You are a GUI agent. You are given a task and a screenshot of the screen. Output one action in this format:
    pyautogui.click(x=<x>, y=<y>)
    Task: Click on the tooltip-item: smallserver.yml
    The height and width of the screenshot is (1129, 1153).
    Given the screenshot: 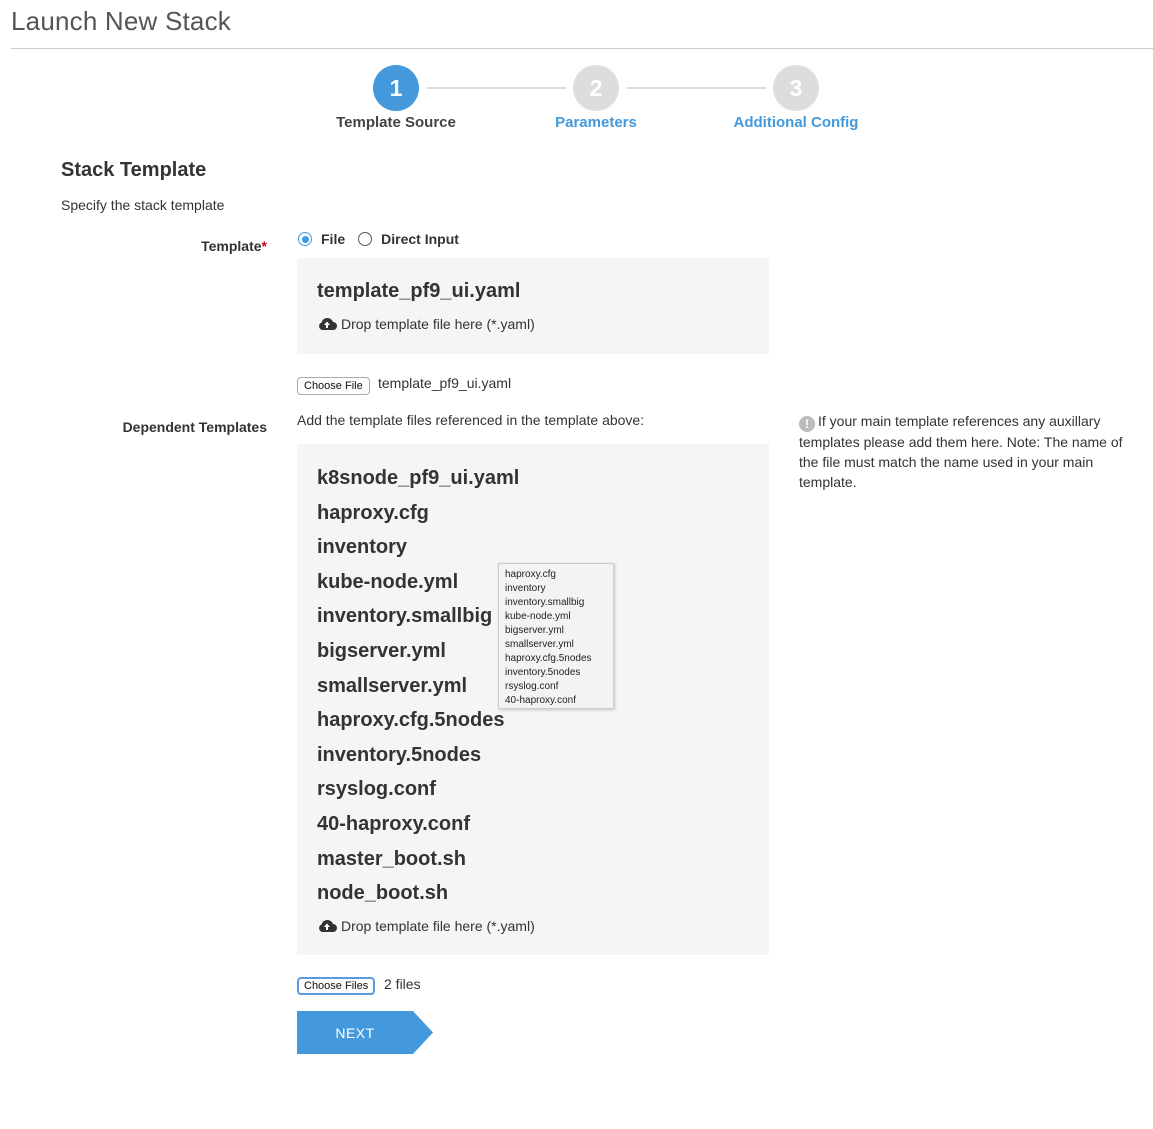 What is the action you would take?
    pyautogui.click(x=539, y=644)
    